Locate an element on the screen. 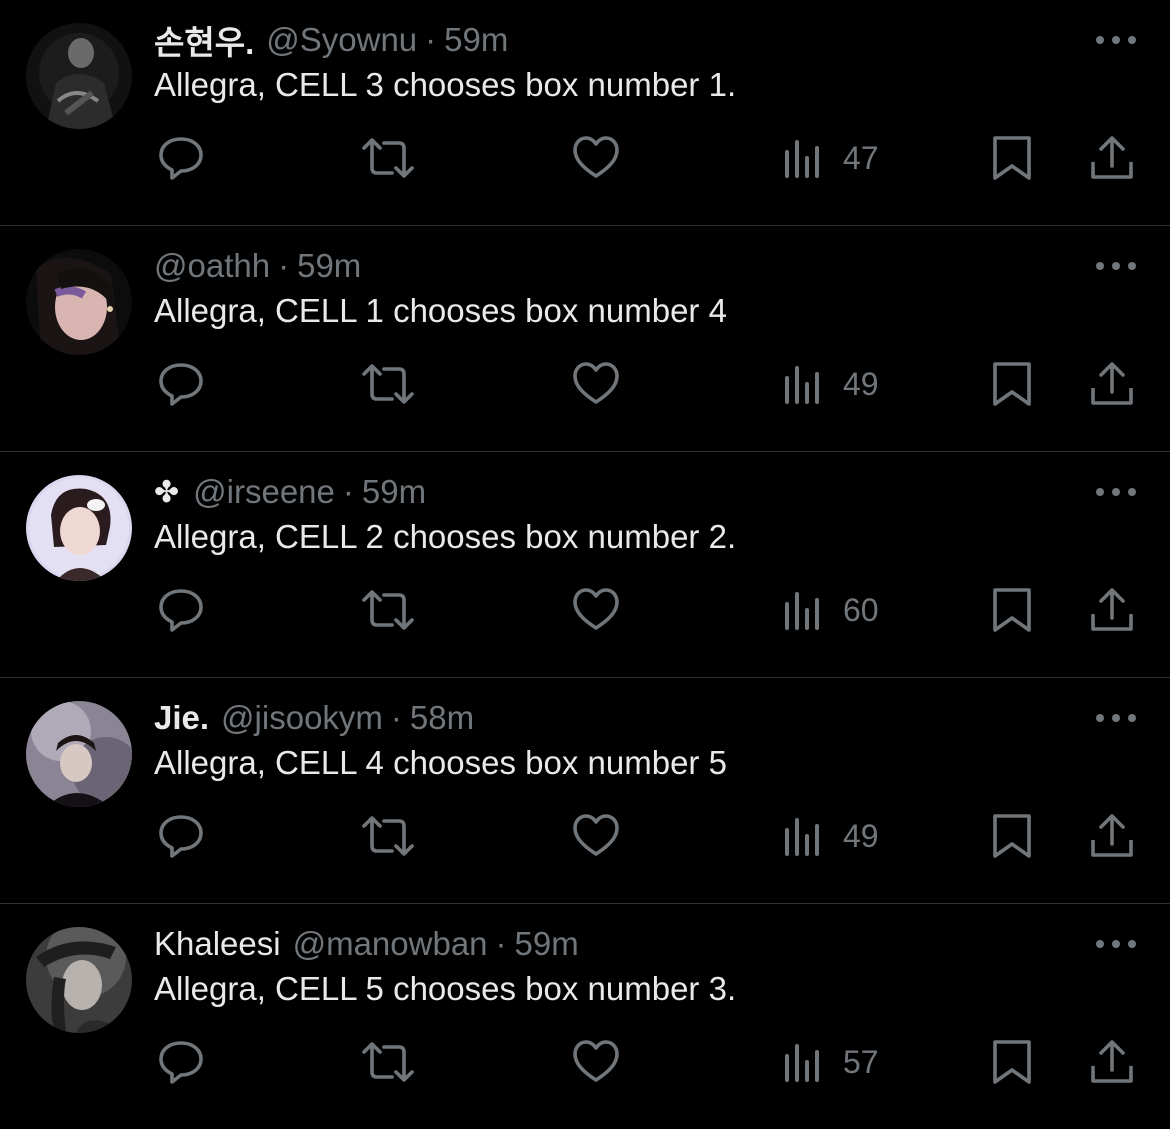 Image resolution: width=1170 pixels, height=1129 pixels. views-button: 57 is located at coordinates (831, 1062).